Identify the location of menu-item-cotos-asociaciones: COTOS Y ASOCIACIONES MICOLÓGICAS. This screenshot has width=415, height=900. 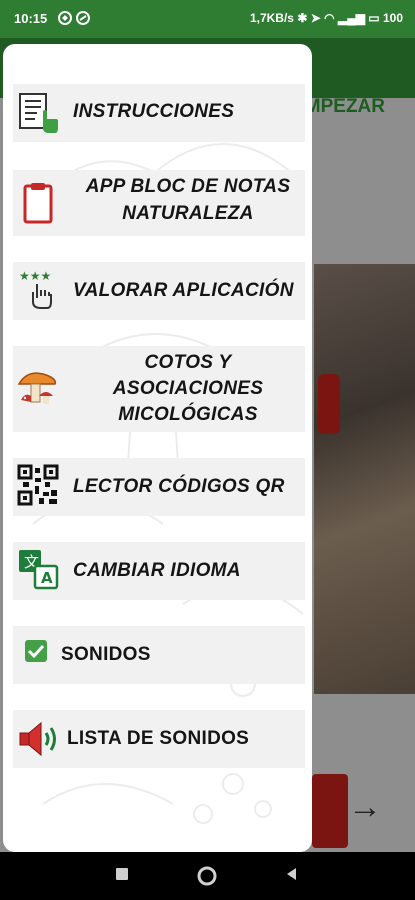
(159, 389).